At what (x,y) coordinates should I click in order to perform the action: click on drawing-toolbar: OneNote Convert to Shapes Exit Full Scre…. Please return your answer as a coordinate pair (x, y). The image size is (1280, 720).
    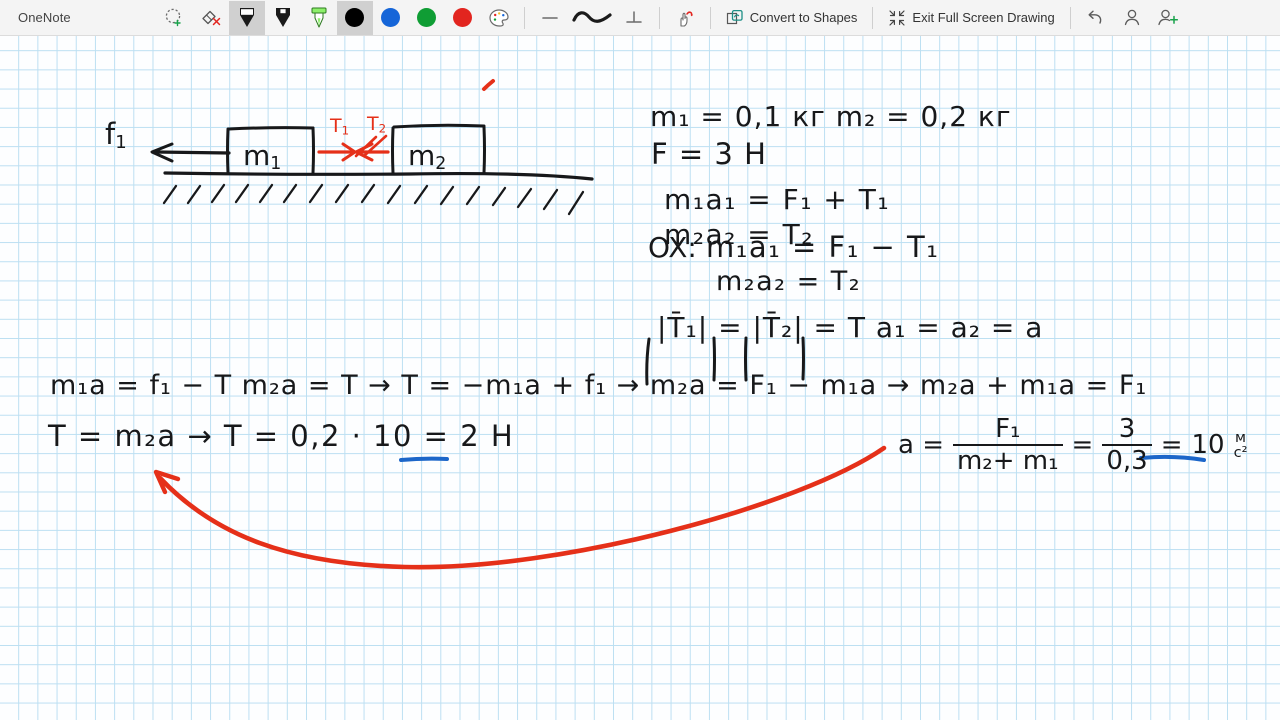
    Looking at the image, I should click on (640, 18).